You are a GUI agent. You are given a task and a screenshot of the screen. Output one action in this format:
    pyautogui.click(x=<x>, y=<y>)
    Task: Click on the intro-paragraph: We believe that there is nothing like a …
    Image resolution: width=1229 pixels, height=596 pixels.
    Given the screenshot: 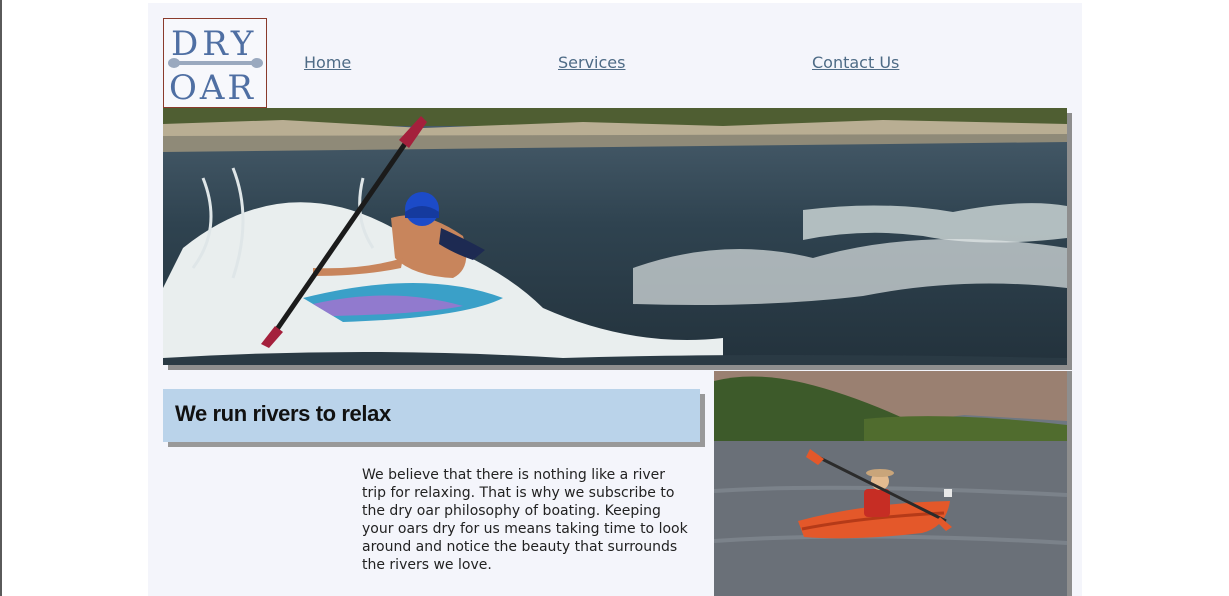 What is the action you would take?
    pyautogui.click(x=525, y=520)
    